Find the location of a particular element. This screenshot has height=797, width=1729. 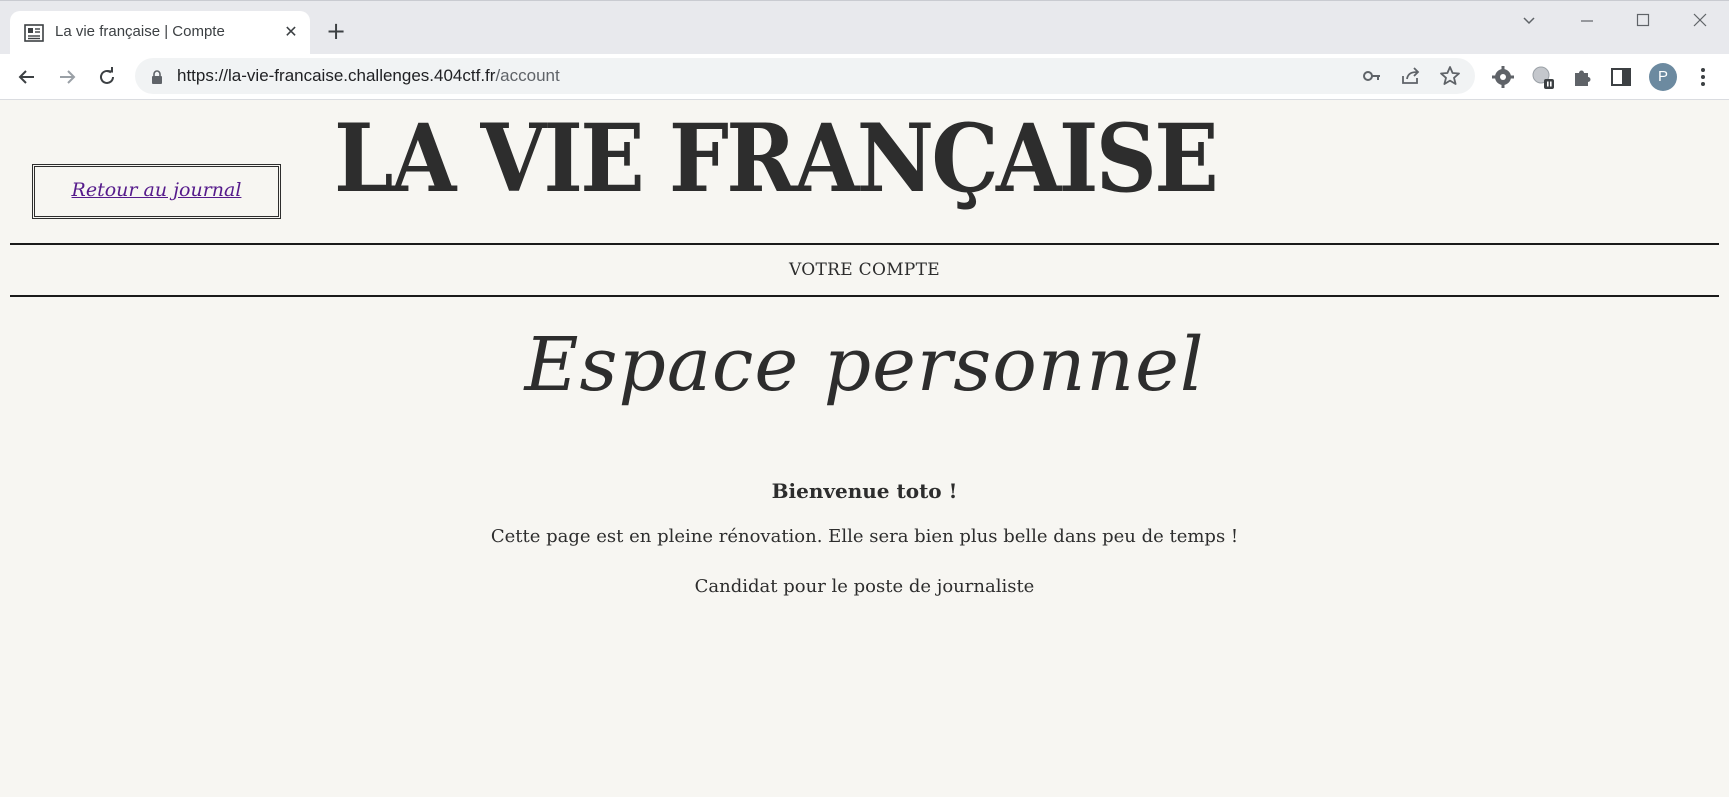

side-panel-icon is located at coordinates (1621, 77).